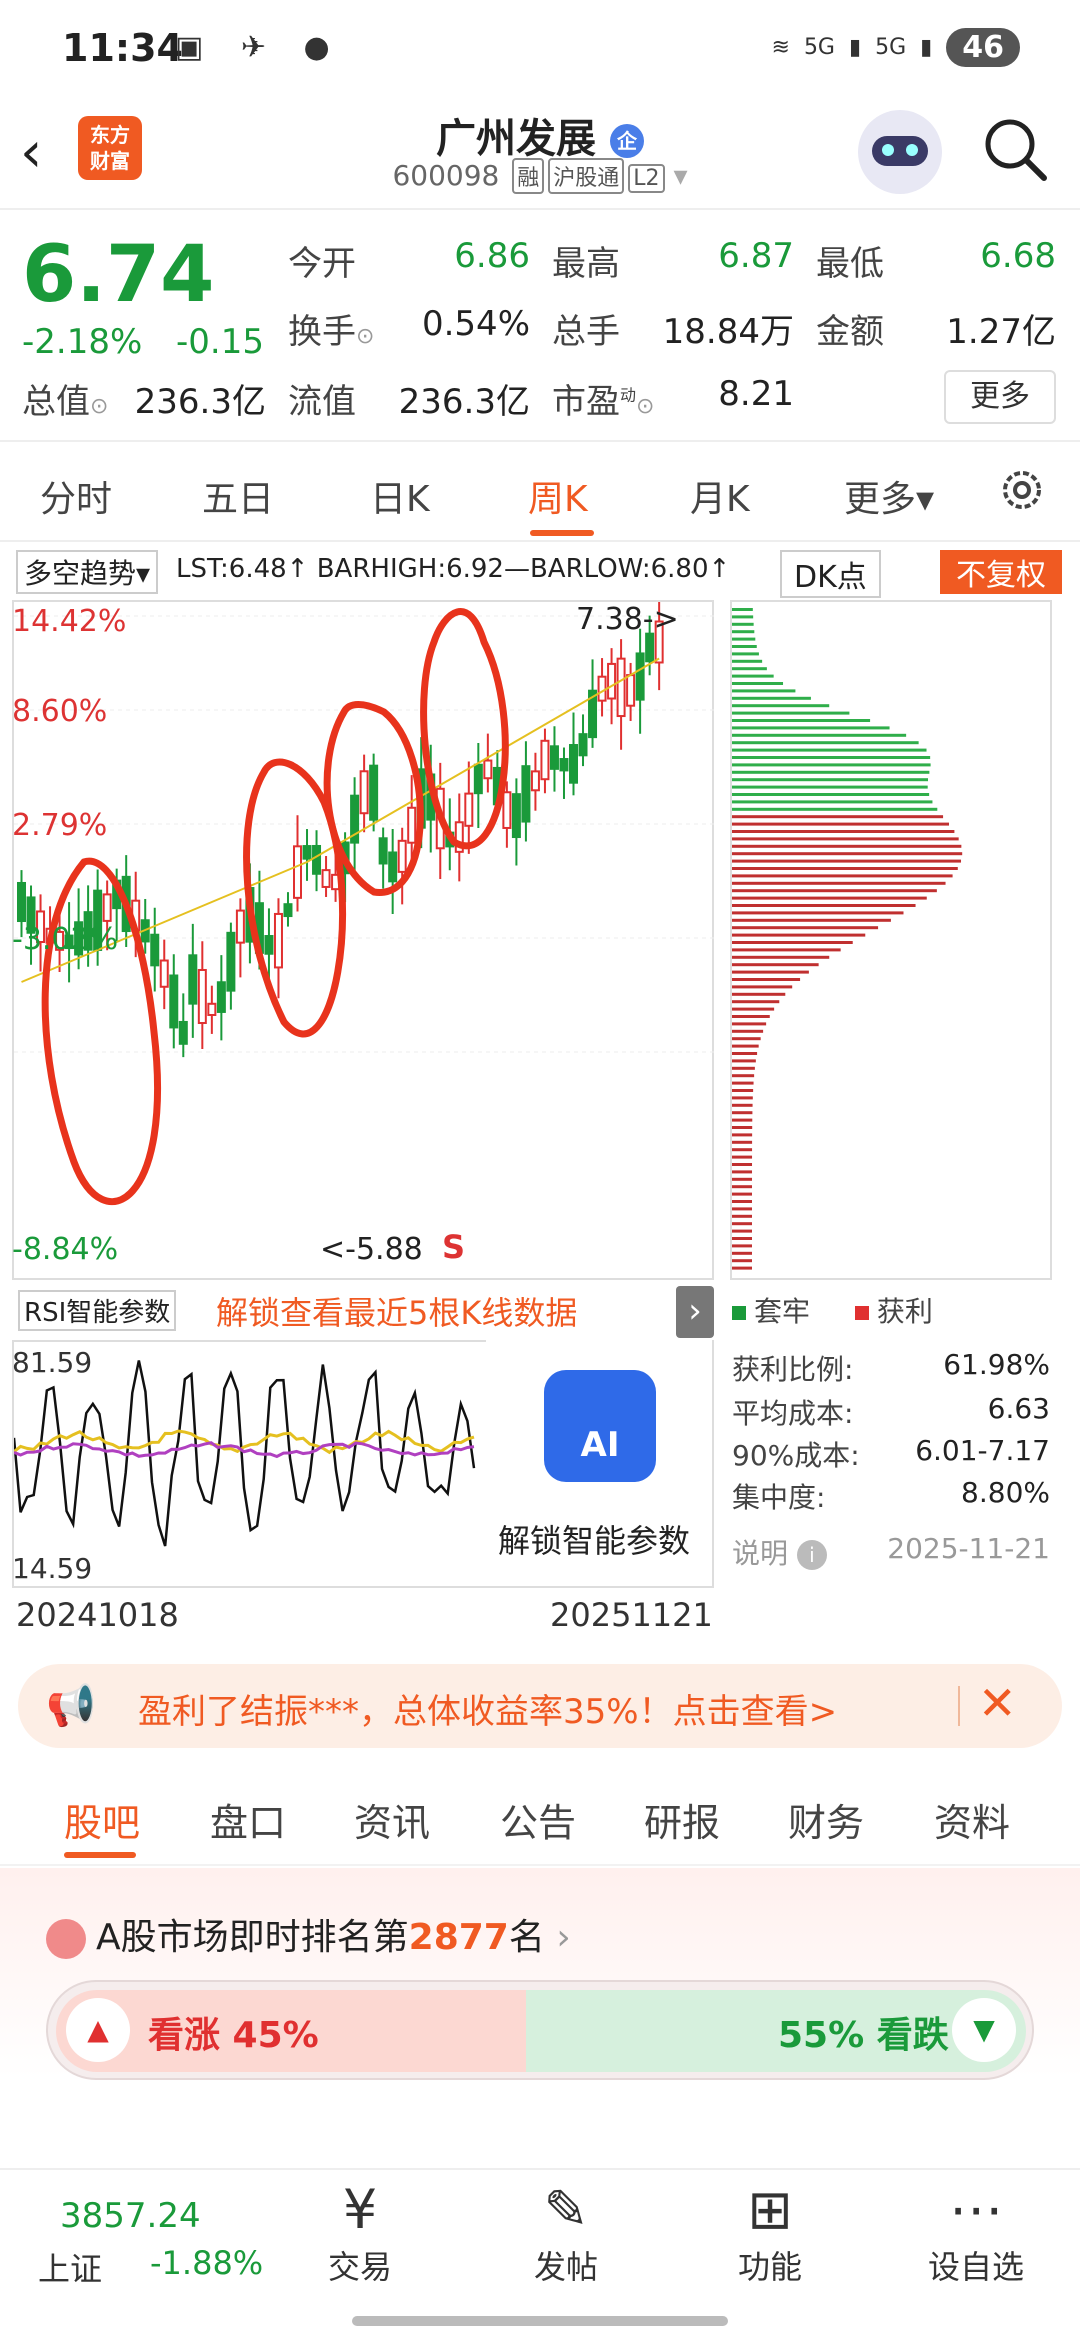  Describe the element at coordinates (626, 141) in the screenshot. I see `enterprise-badge: 企` at that location.